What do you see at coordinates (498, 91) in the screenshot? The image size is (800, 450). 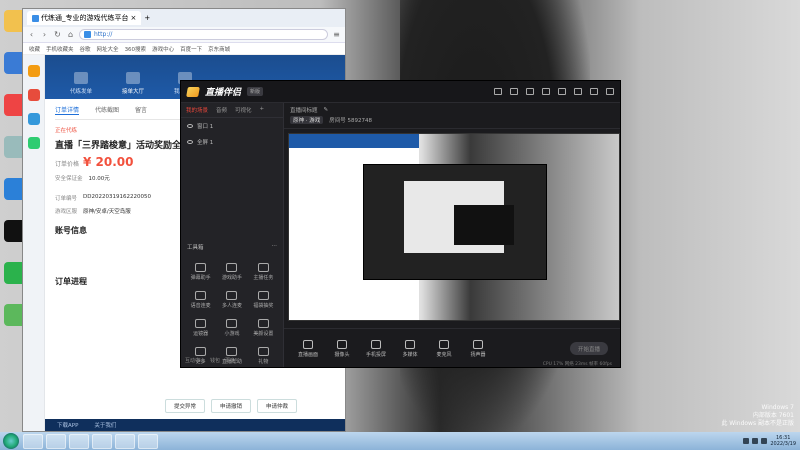 I see `gift-icon` at bounding box center [498, 91].